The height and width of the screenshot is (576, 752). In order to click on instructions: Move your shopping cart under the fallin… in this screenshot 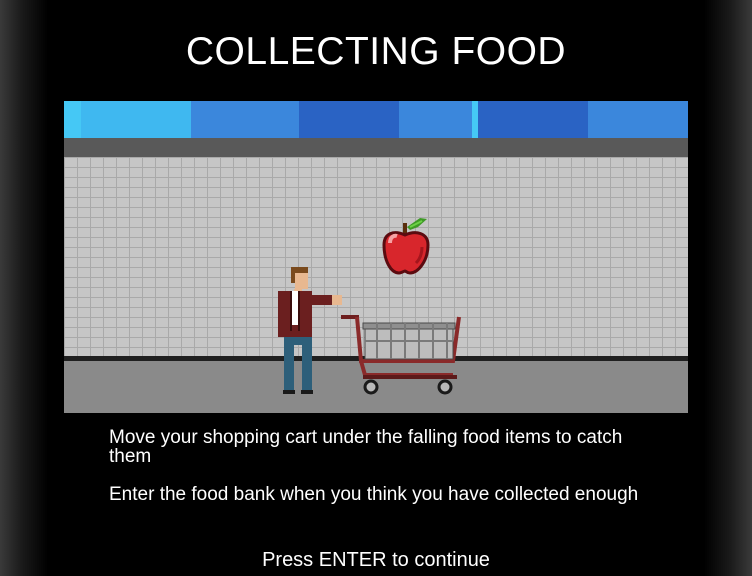, I will do `click(389, 475)`.